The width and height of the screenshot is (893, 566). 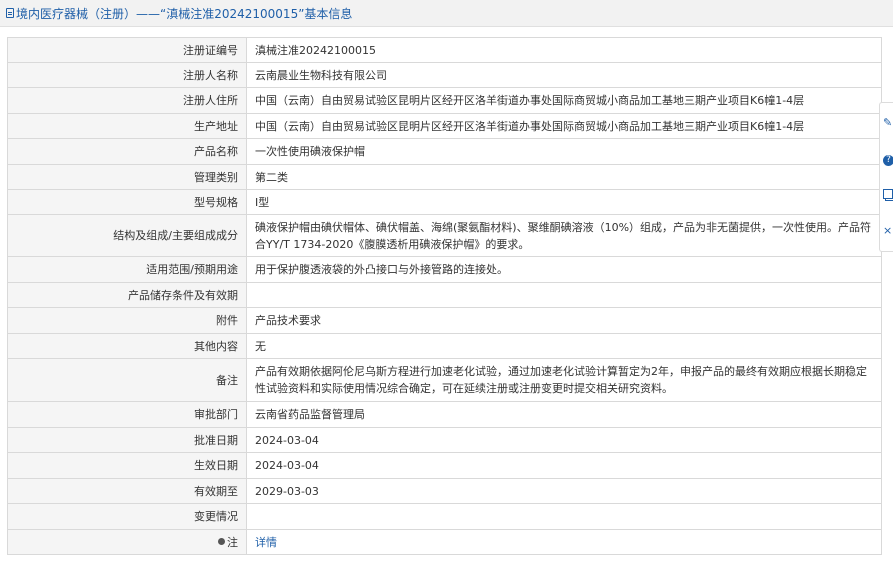 I want to click on details-link: 详情, so click(x=266, y=542).